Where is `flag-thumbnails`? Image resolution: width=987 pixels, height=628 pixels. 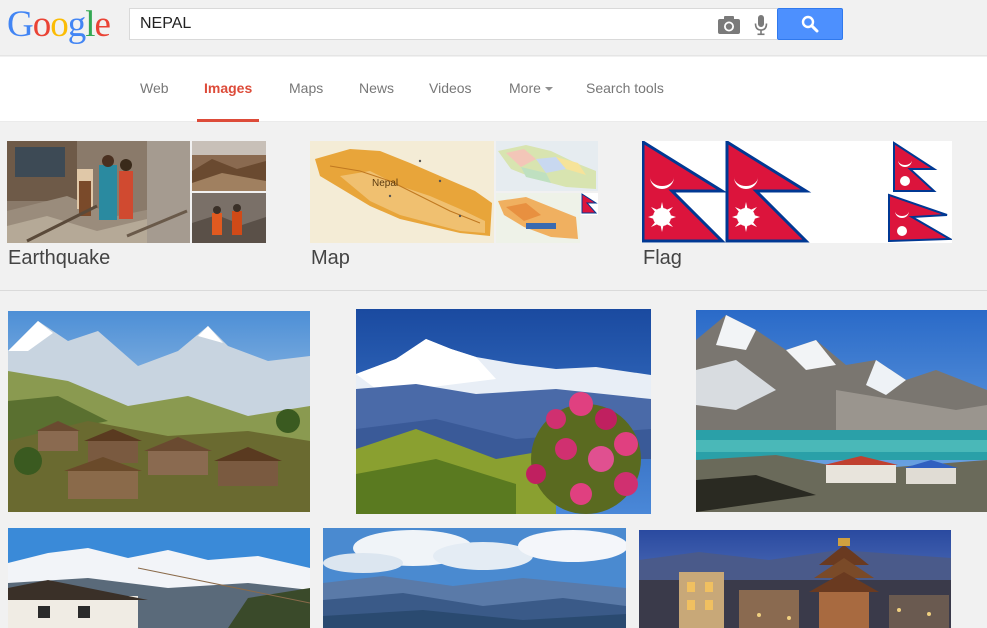 flag-thumbnails is located at coordinates (797, 192).